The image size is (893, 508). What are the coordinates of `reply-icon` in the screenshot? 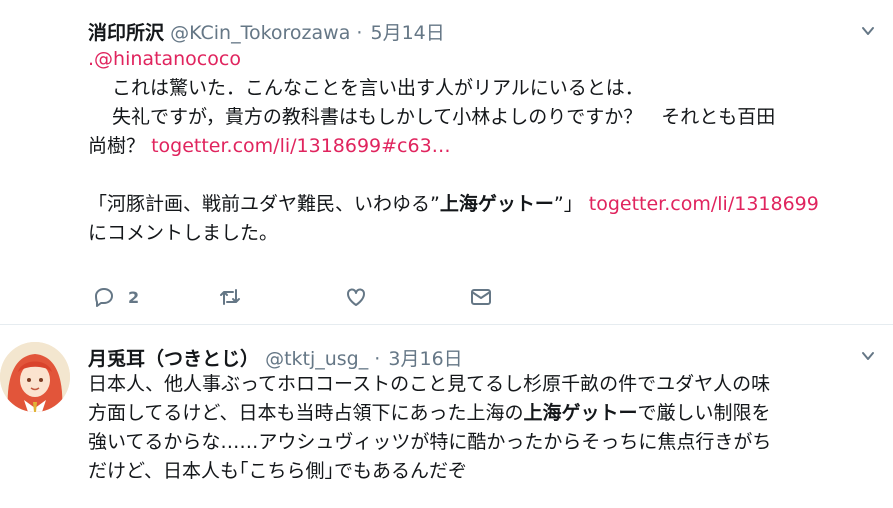 It's located at (104, 297).